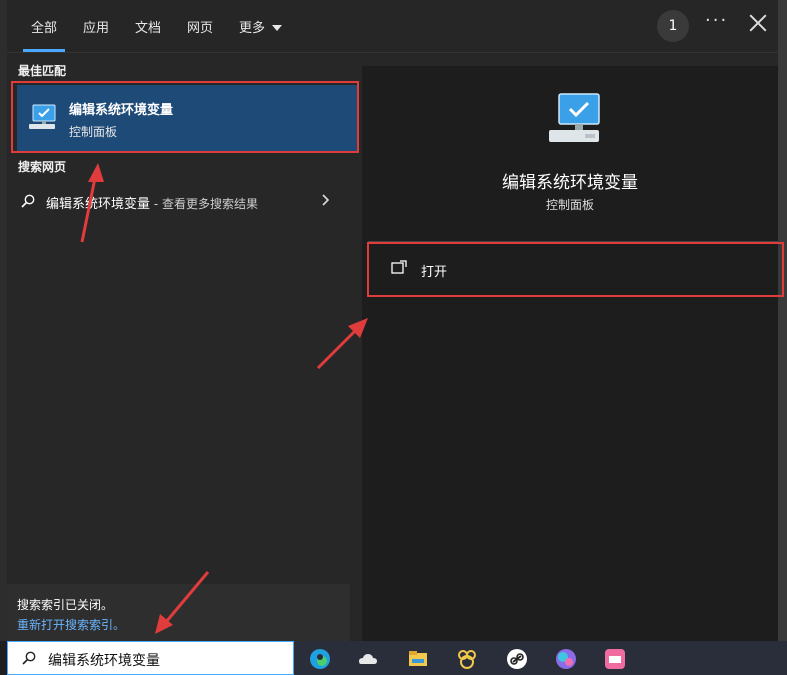  I want to click on computer-settings-large-icon, so click(574, 117).